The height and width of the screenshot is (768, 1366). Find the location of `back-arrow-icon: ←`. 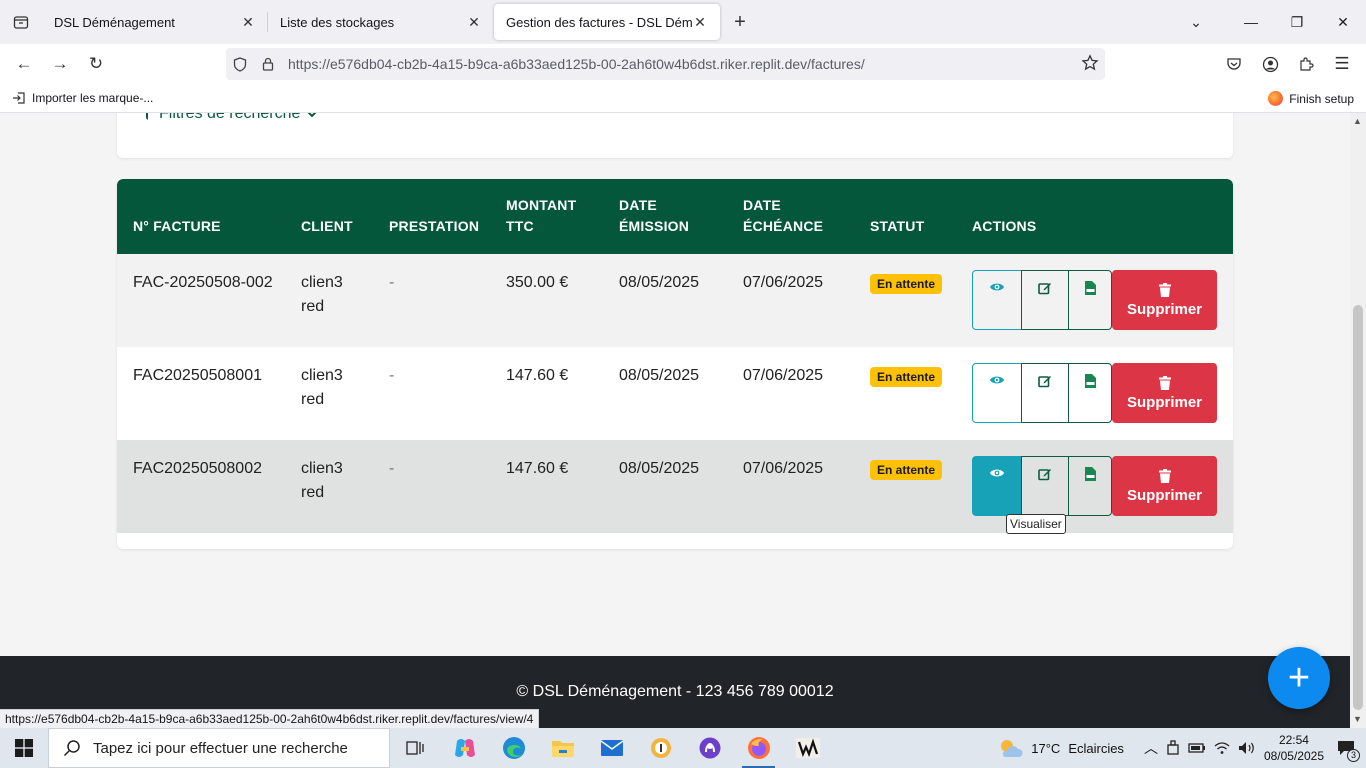

back-arrow-icon: ← is located at coordinates (24, 64).